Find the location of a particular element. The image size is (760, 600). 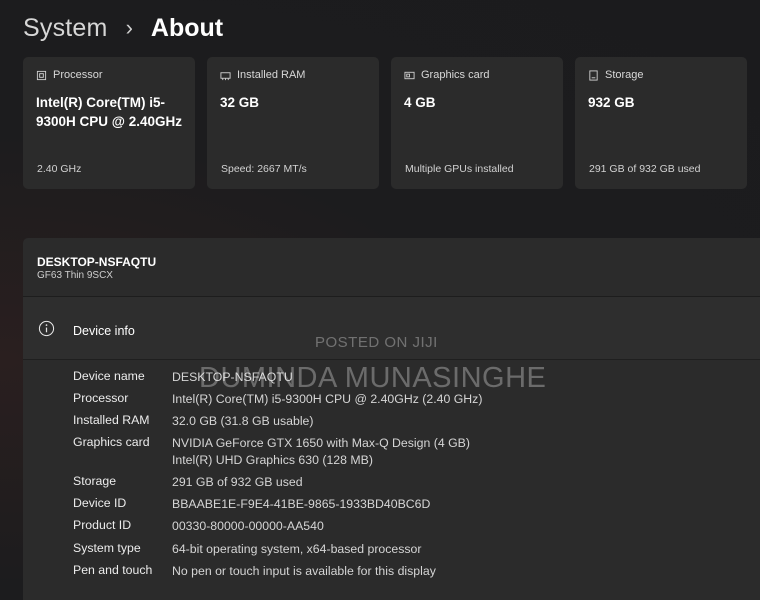

spec-value: 32.0 GB (31.8 GB usable) is located at coordinates (452, 421).